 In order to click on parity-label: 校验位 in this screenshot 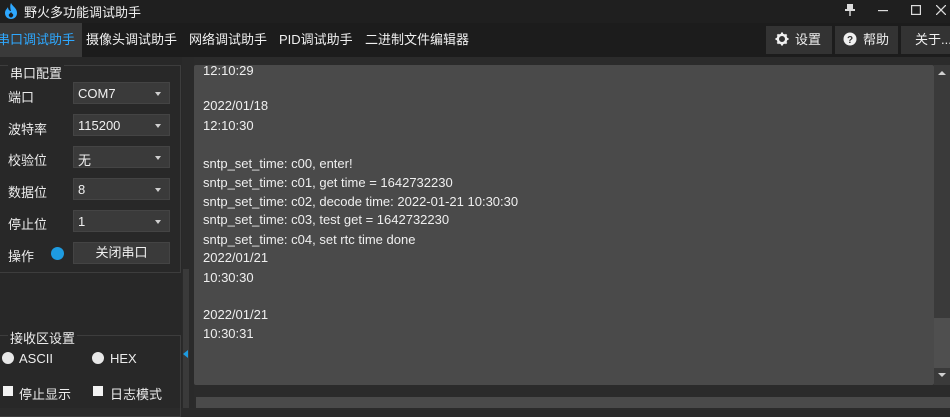, I will do `click(28, 160)`.